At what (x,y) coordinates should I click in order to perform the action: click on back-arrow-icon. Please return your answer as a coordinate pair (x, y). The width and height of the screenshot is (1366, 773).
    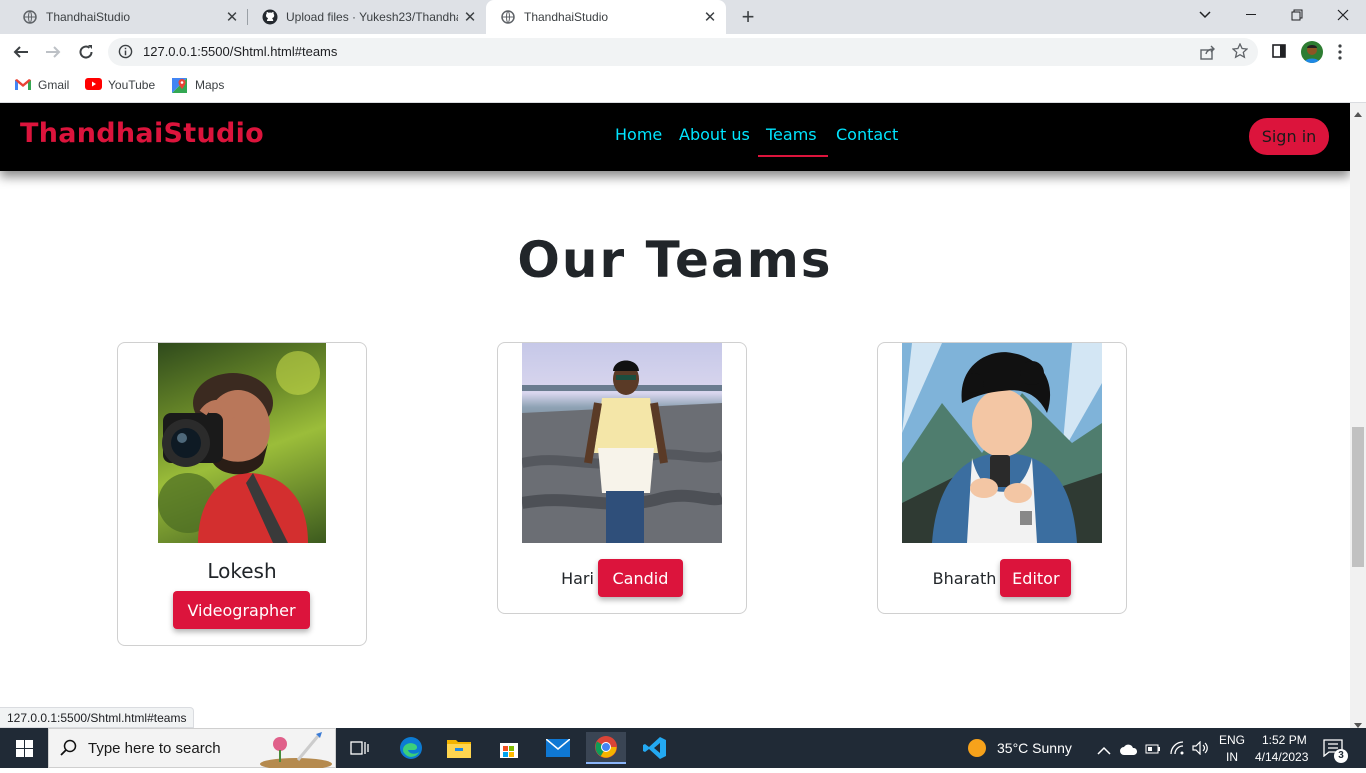
    Looking at the image, I should click on (21, 52).